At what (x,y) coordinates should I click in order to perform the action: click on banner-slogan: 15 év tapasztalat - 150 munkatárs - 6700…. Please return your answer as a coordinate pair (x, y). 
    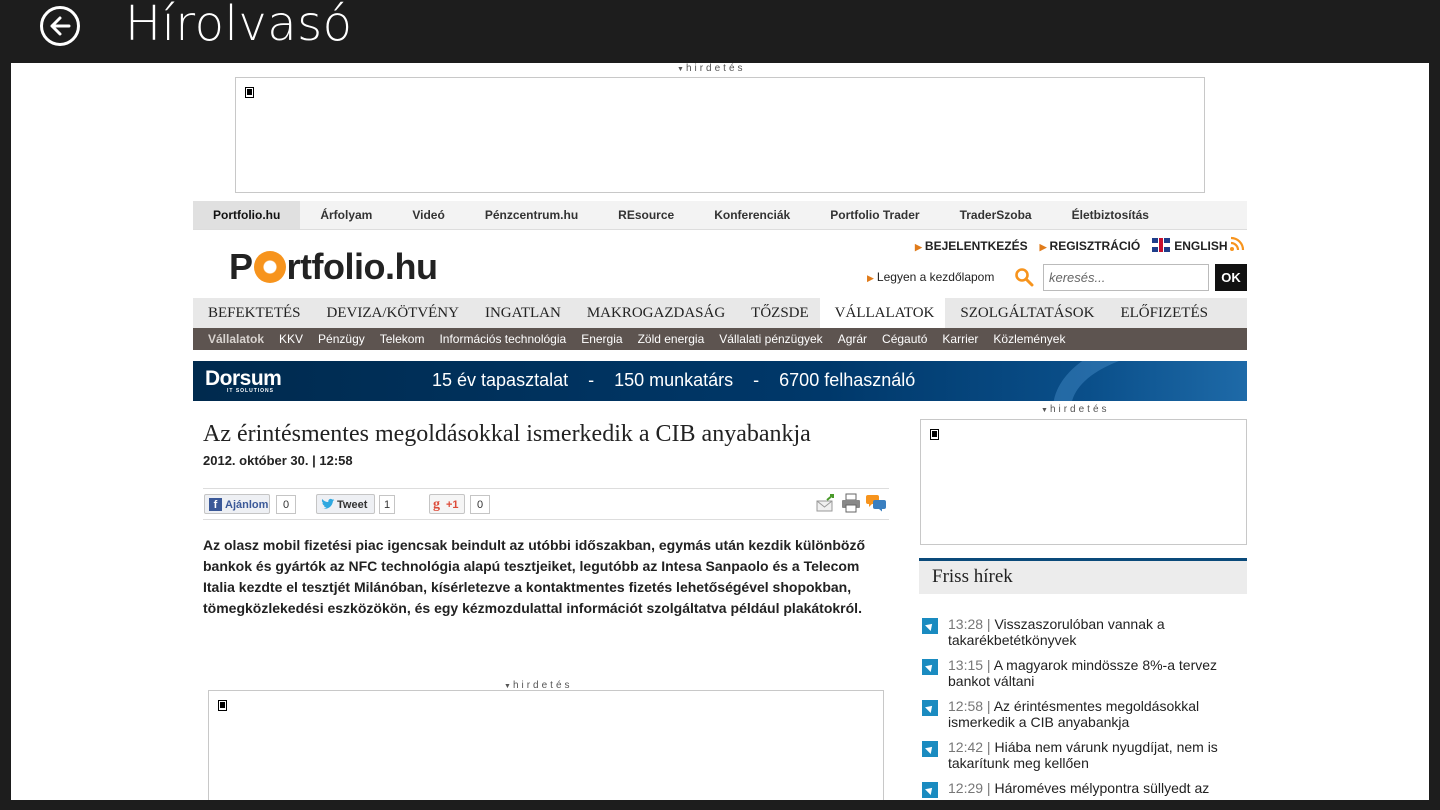
    Looking at the image, I should click on (674, 380).